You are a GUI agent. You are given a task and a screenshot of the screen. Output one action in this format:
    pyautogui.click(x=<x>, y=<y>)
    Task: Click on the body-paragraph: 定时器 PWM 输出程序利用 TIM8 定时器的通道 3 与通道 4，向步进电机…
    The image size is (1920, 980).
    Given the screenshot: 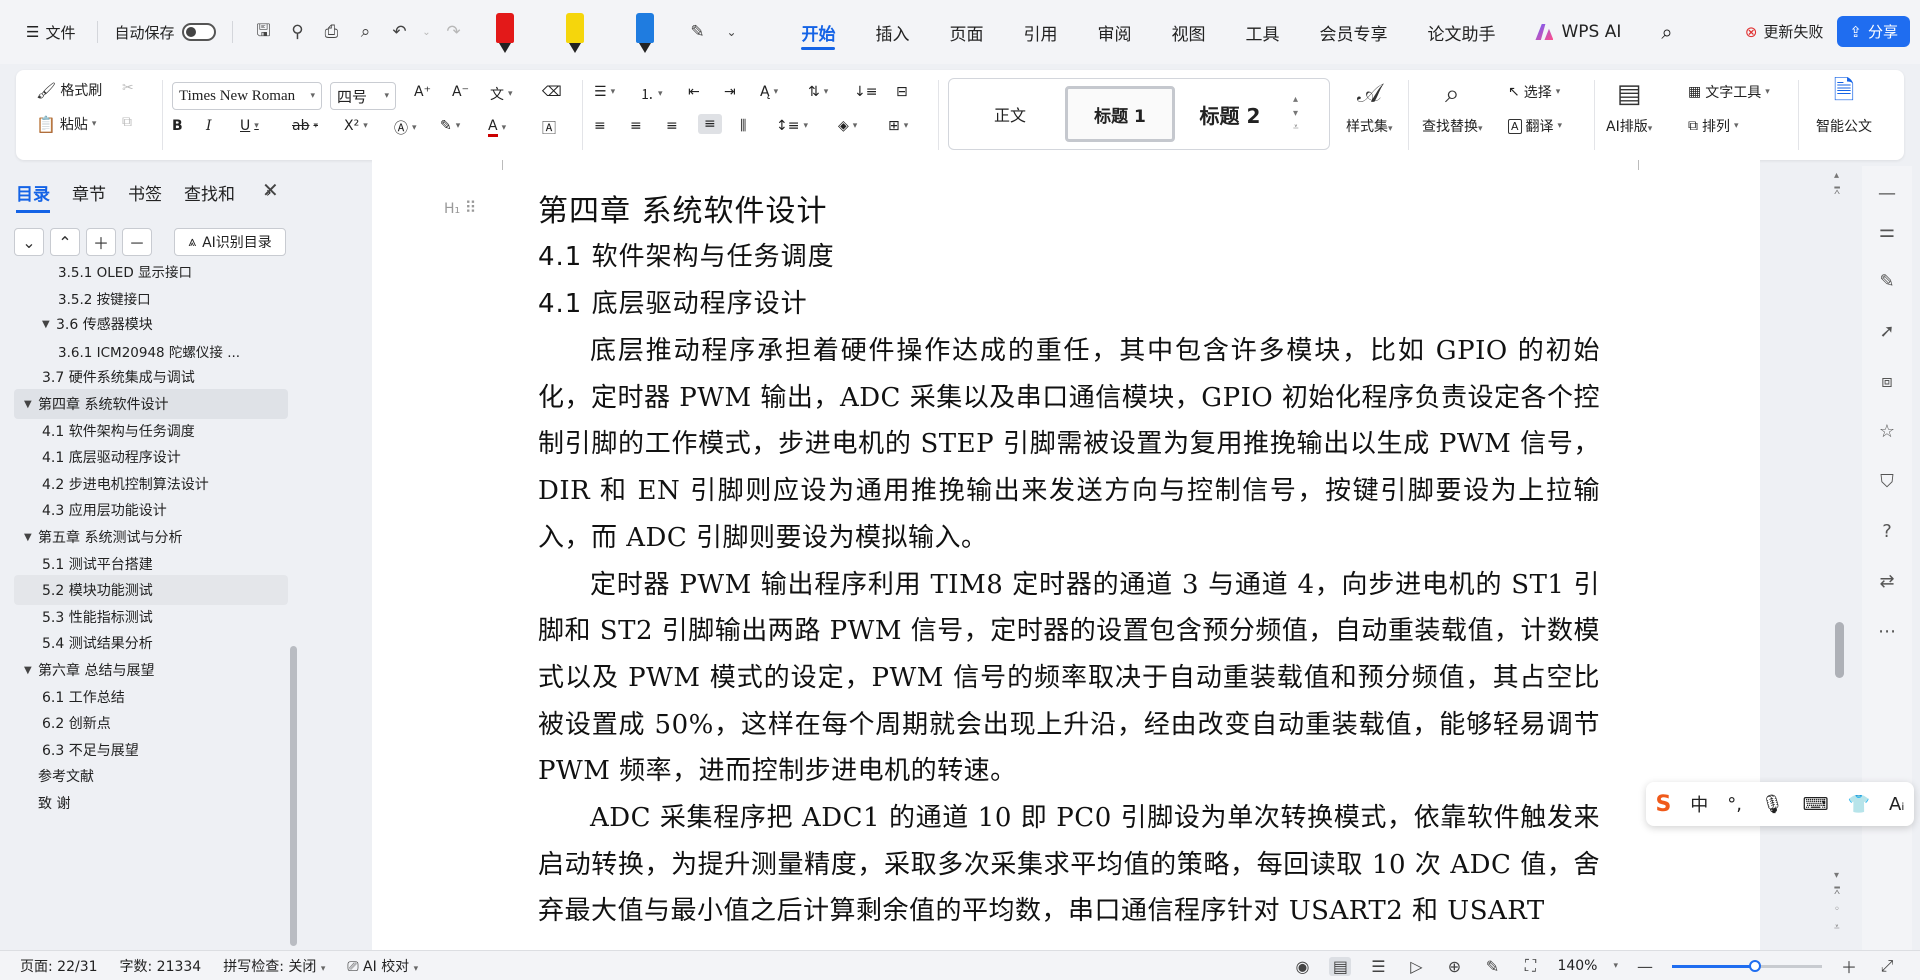 What is the action you would take?
    pyautogui.click(x=1069, y=679)
    